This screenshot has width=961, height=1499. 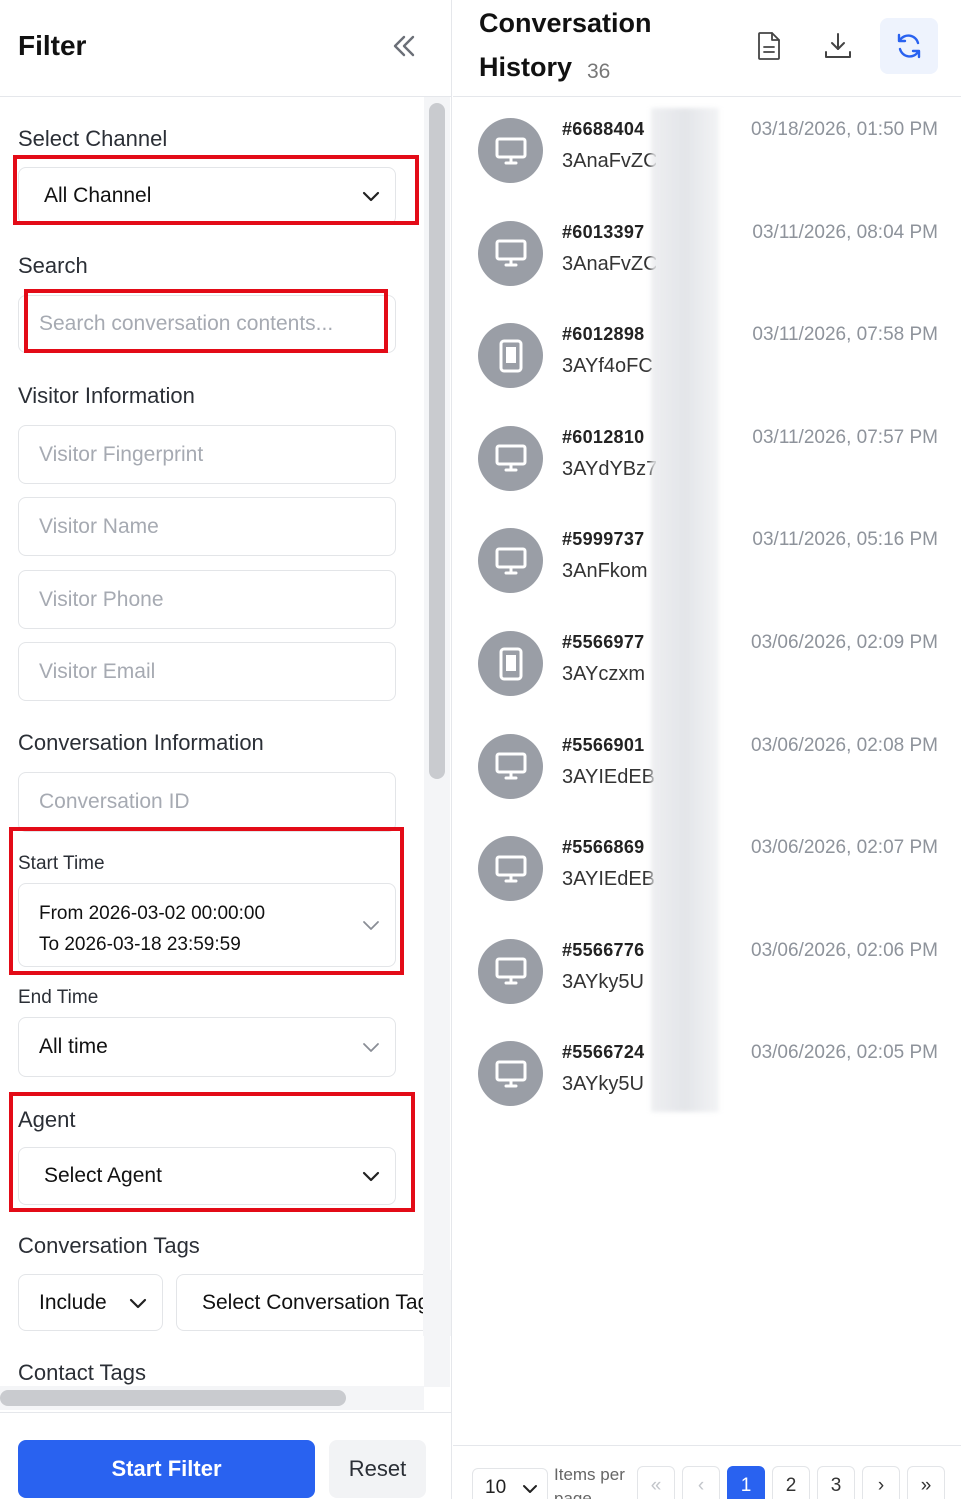 What do you see at coordinates (589, 1482) in the screenshot?
I see `items-per-page-label: Items per page` at bounding box center [589, 1482].